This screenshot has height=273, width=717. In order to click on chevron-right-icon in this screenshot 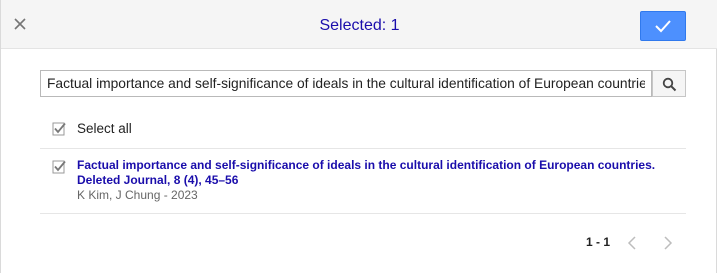, I will do `click(668, 243)`.